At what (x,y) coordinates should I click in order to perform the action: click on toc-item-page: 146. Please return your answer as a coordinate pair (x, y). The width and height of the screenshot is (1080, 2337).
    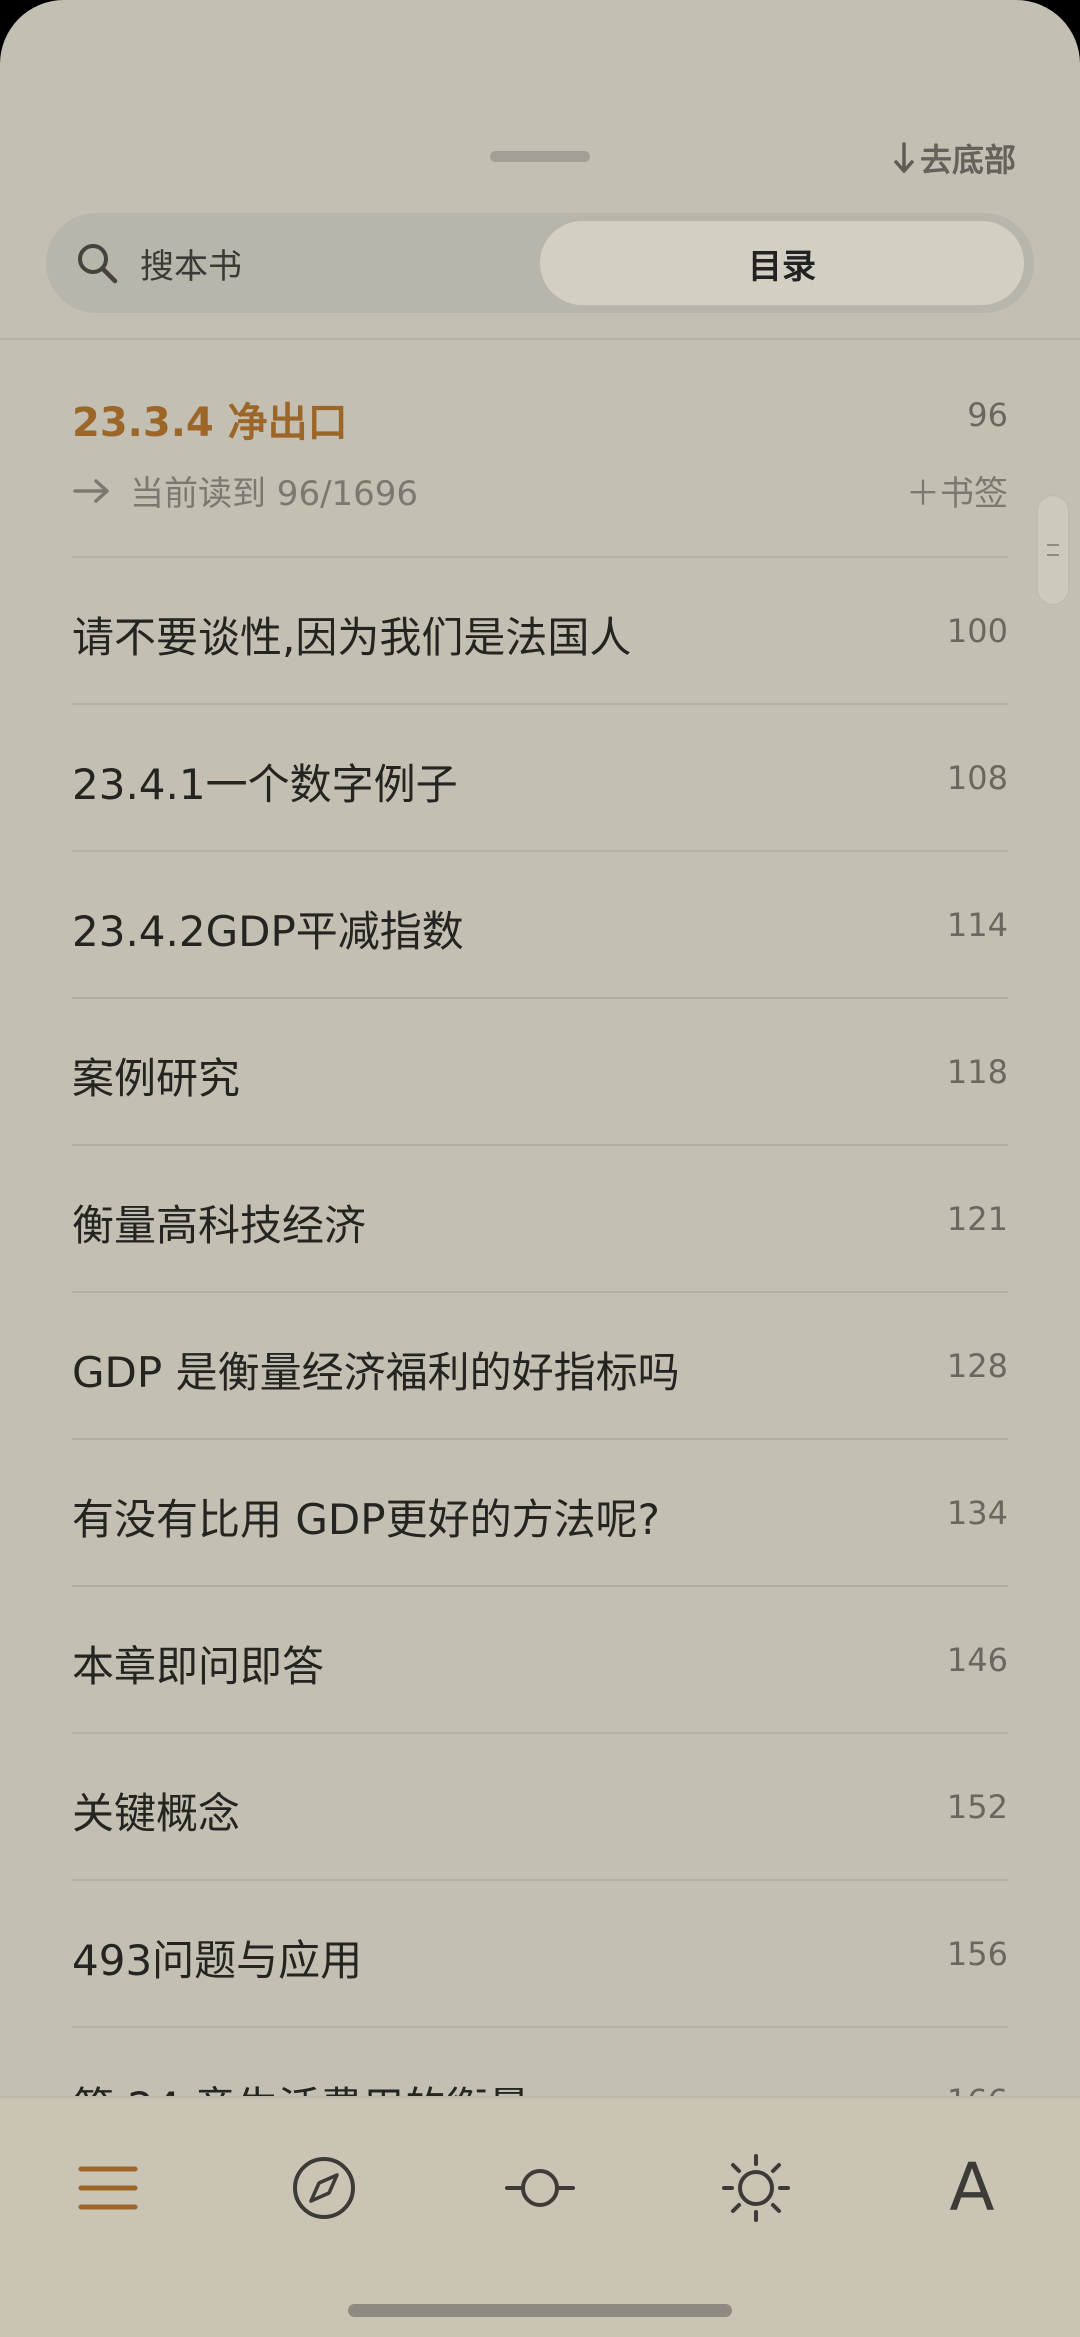
    Looking at the image, I should click on (977, 1660).